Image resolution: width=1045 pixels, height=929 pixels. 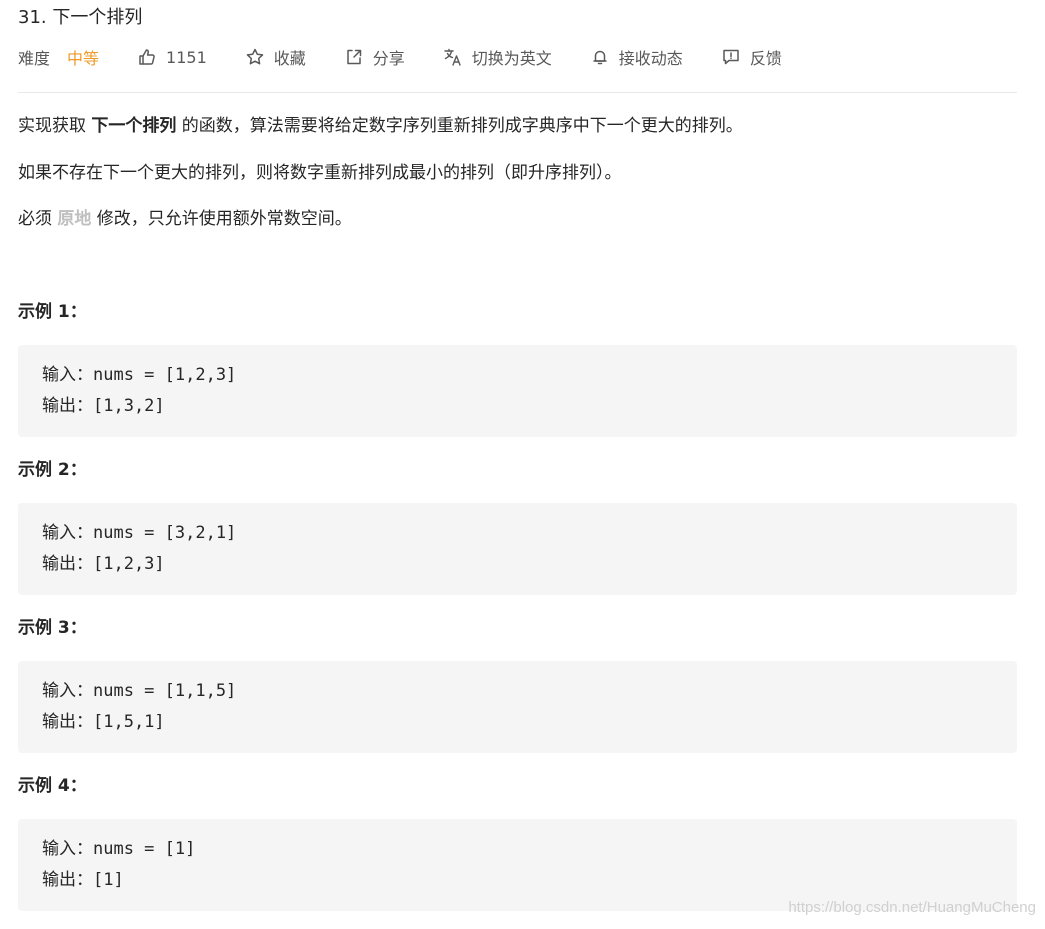 What do you see at coordinates (517, 391) in the screenshot?
I see `example-1-code-block: 输入：nums = [1,2,3] 输出：[1,3,2]` at bounding box center [517, 391].